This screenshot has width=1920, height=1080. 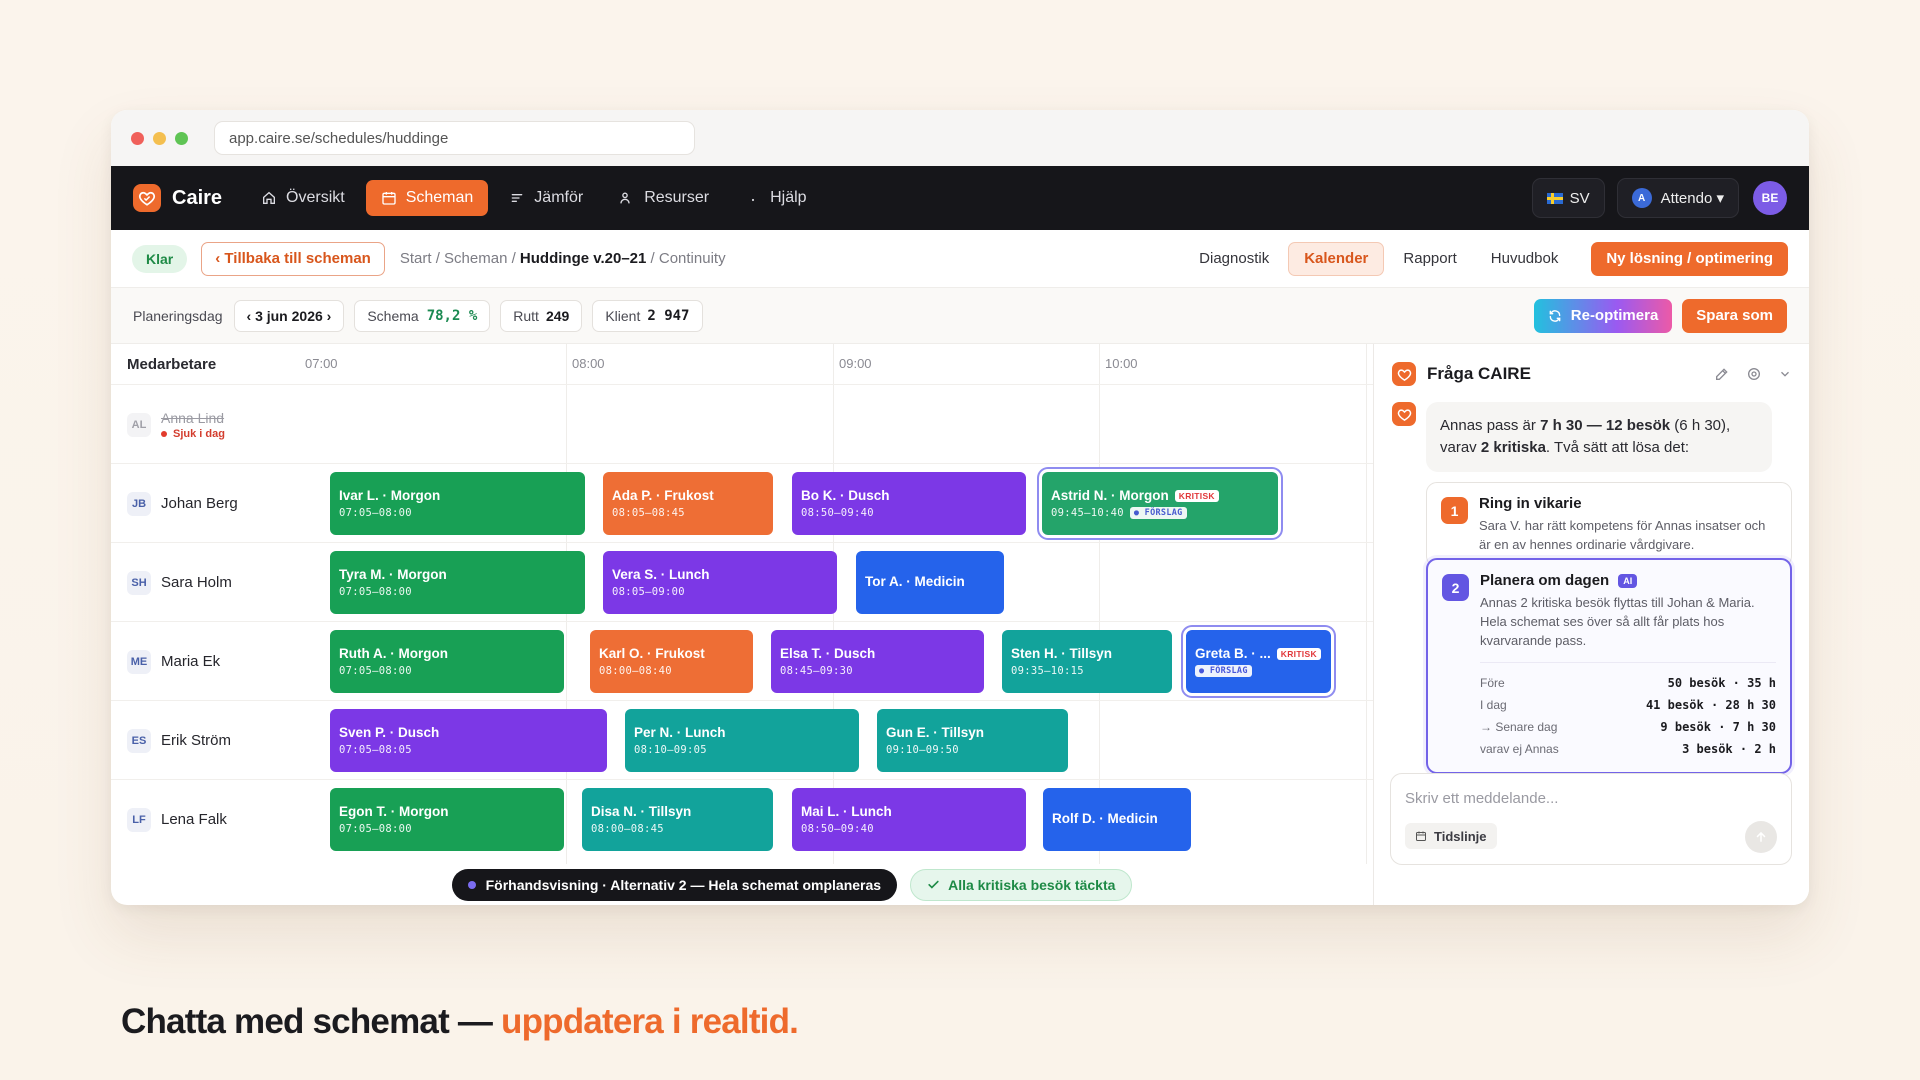 What do you see at coordinates (648, 513) in the screenshot?
I see `visit-time: 08:05–08:45` at bounding box center [648, 513].